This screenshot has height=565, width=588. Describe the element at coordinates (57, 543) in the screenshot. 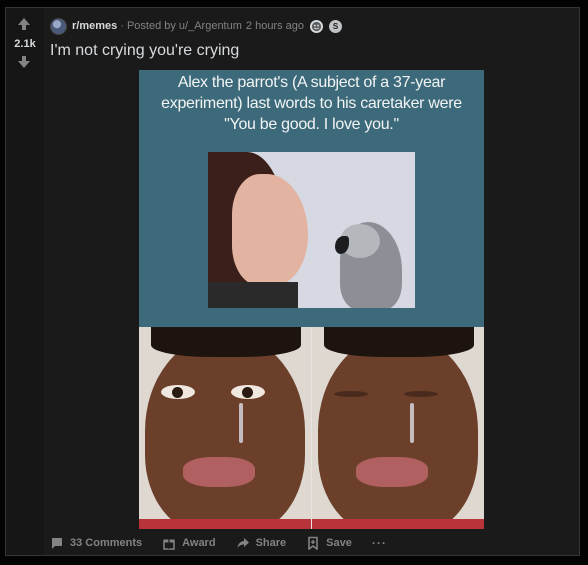

I see `comment-icon` at that location.